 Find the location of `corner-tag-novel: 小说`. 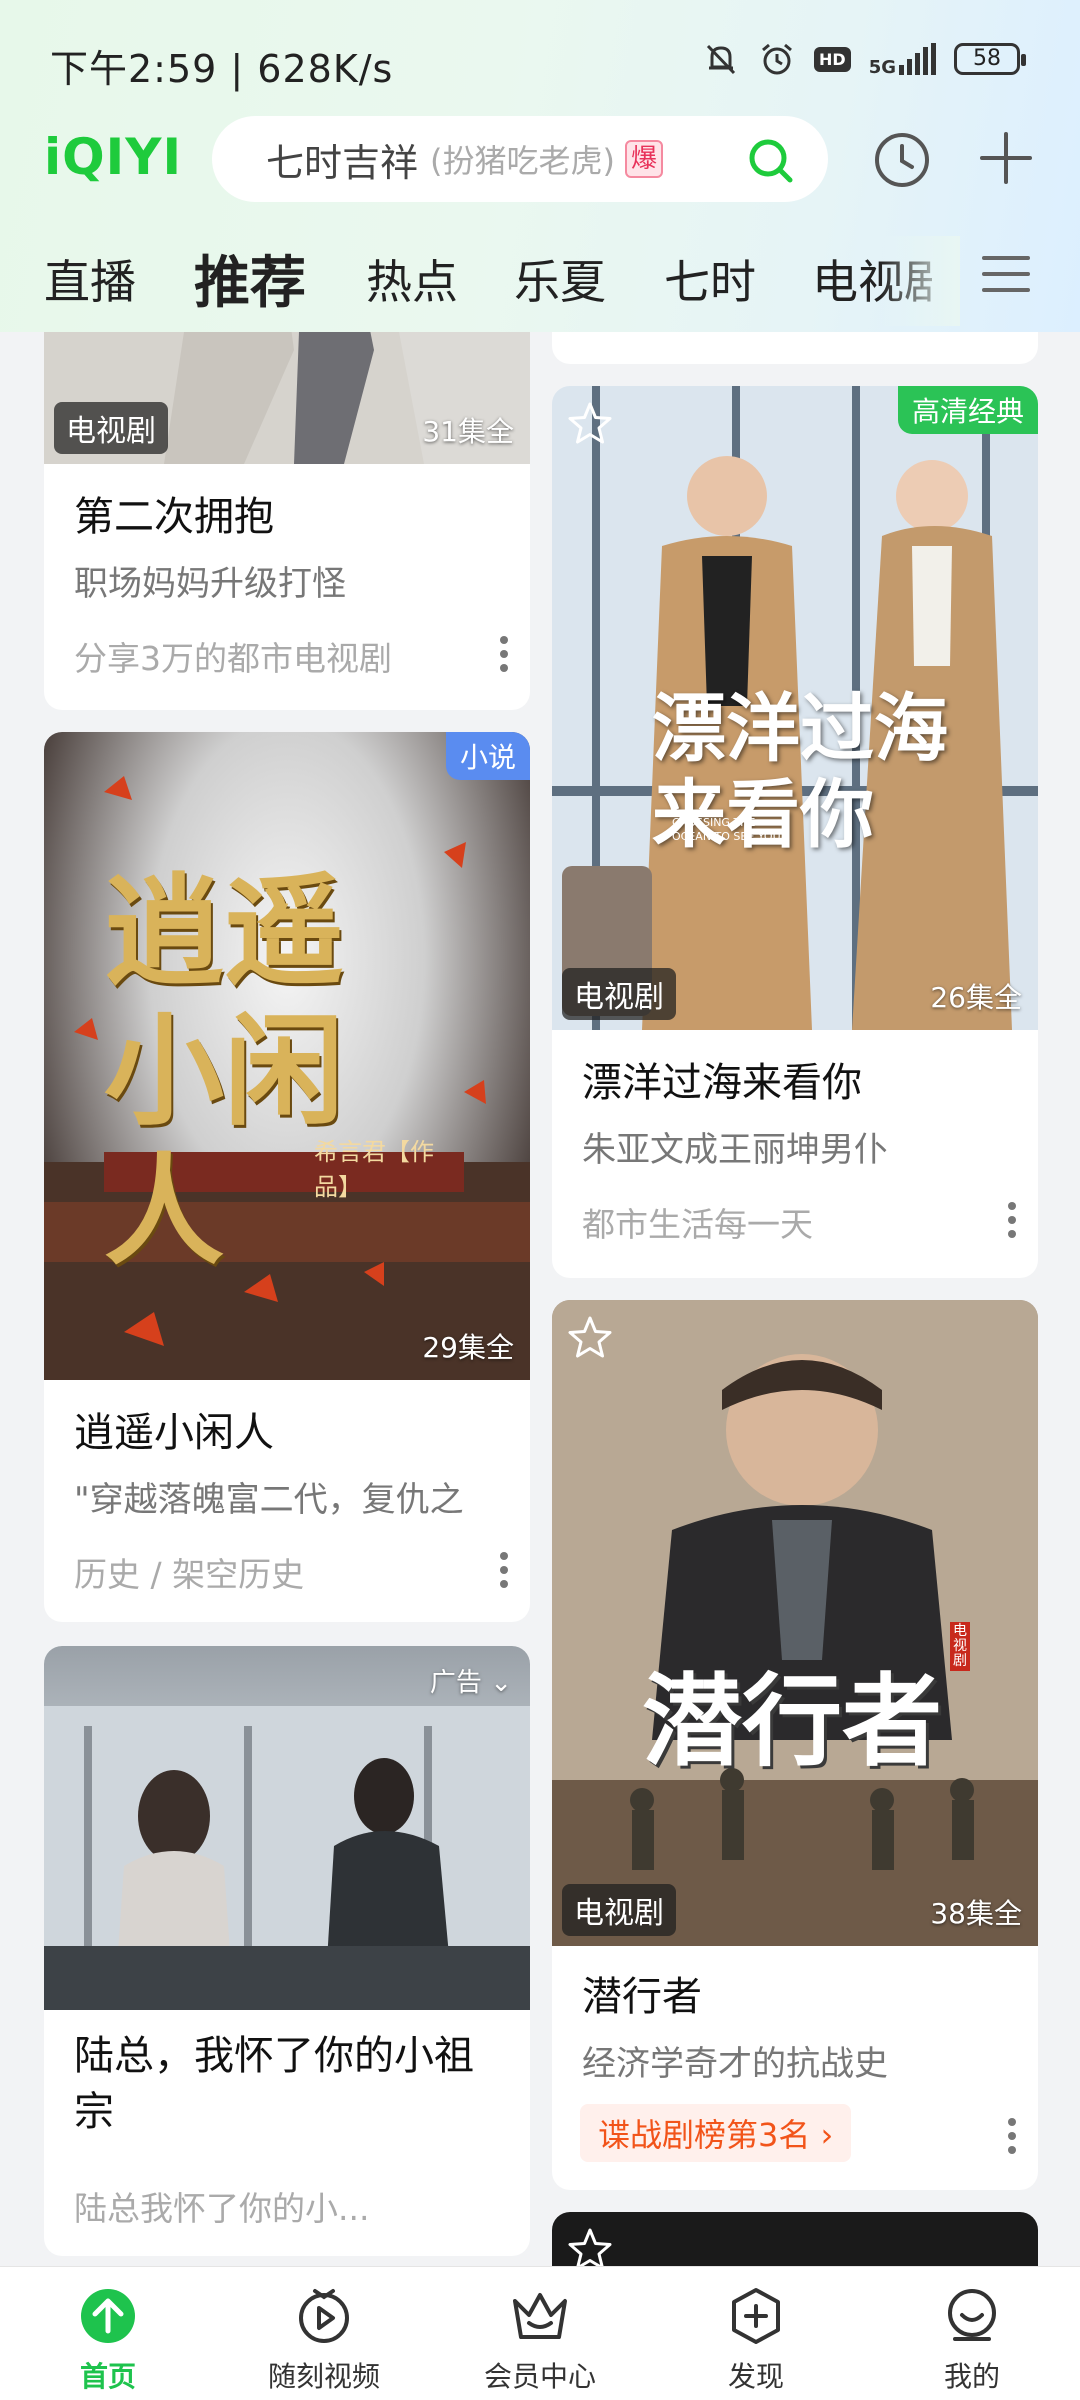

corner-tag-novel: 小说 is located at coordinates (487, 756).